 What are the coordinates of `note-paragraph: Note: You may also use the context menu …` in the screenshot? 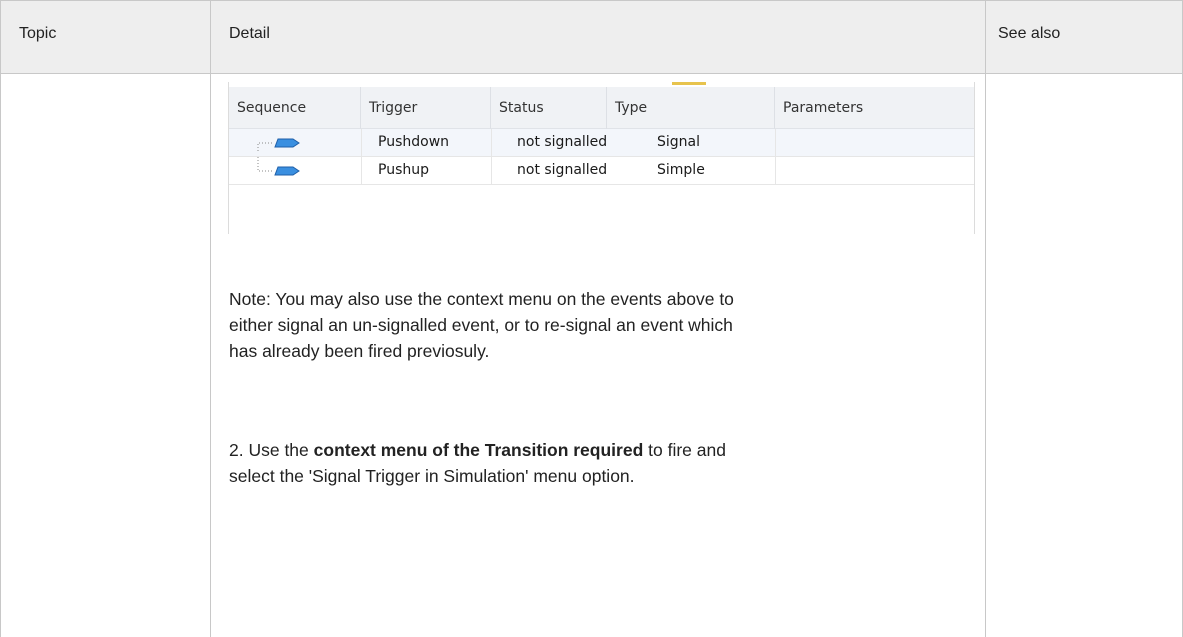 It's located at (481, 325).